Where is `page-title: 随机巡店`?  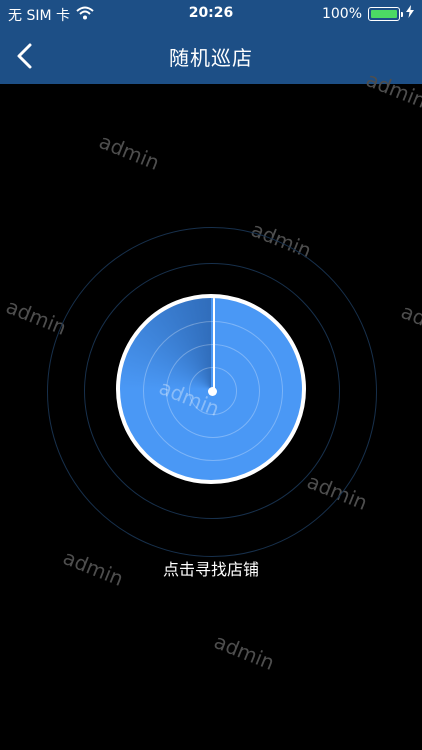
page-title: 随机巡店 is located at coordinates (211, 58).